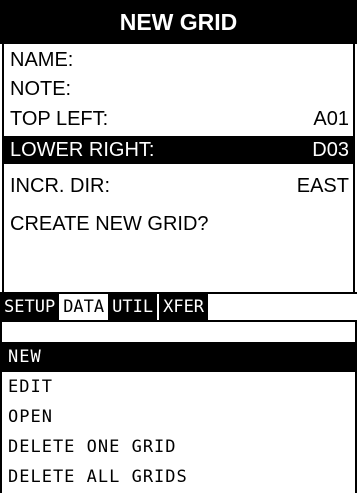  I want to click on field-name: NAME:, so click(178, 60).